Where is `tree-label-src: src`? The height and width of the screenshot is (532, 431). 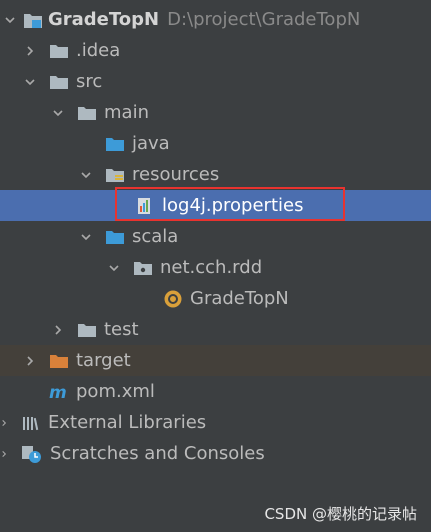
tree-label-src: src is located at coordinates (89, 81).